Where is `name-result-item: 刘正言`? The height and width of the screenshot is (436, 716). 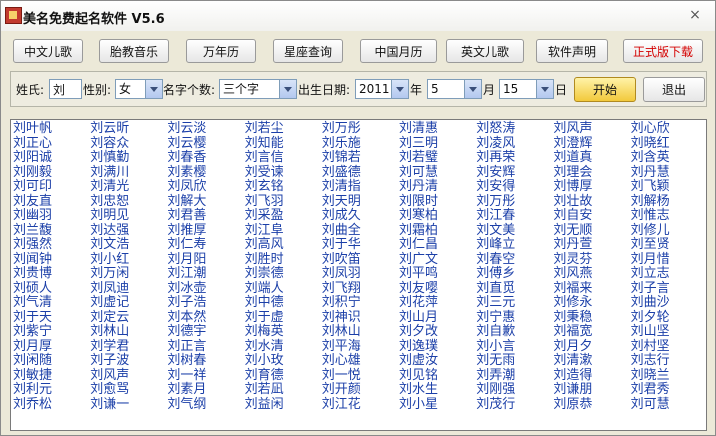
name-result-item: 刘正言 is located at coordinates (186, 347).